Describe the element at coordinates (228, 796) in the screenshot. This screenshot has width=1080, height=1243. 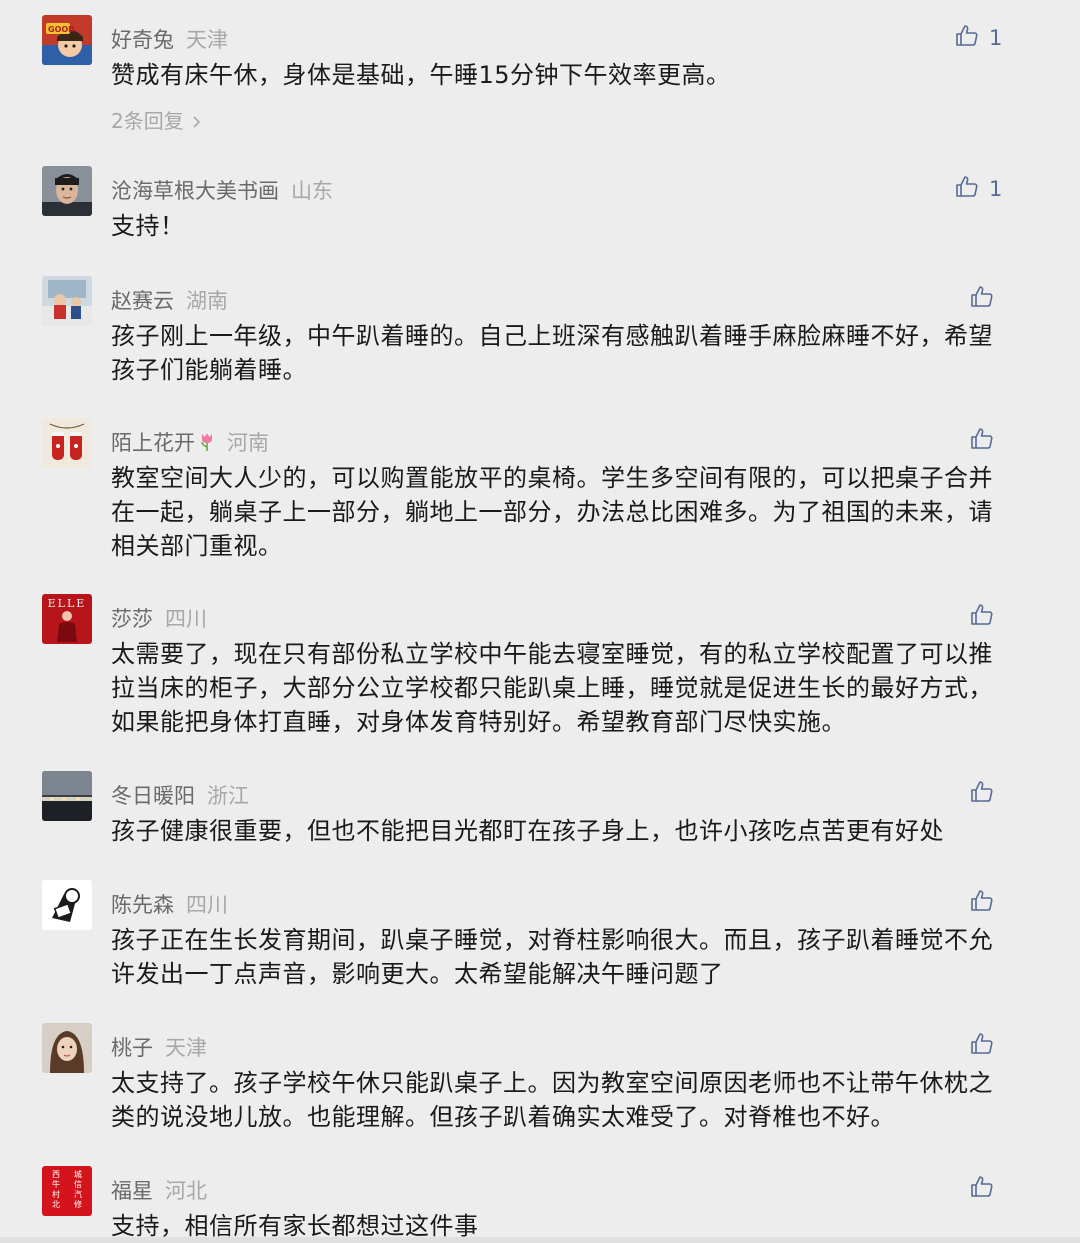
I see `location: 浙江` at that location.